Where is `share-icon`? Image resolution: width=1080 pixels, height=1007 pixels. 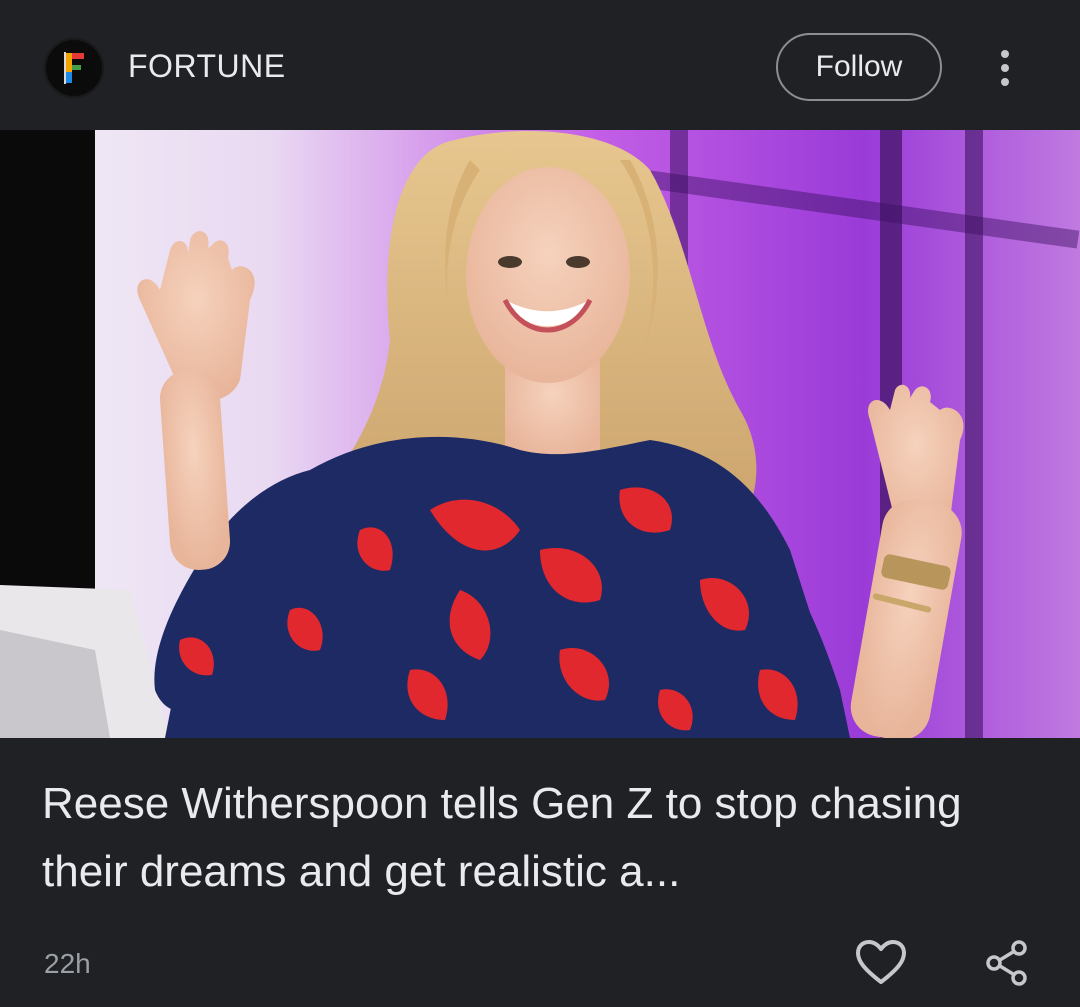 share-icon is located at coordinates (1006, 963).